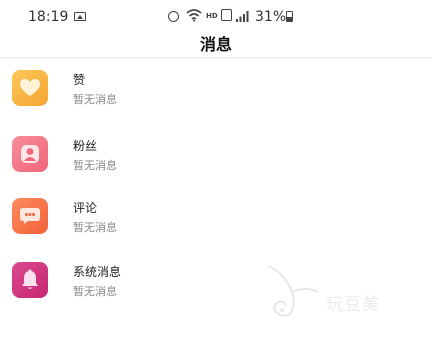 The height and width of the screenshot is (341, 432). What do you see at coordinates (353, 305) in the screenshot?
I see `watermark-text: 玩豆美` at bounding box center [353, 305].